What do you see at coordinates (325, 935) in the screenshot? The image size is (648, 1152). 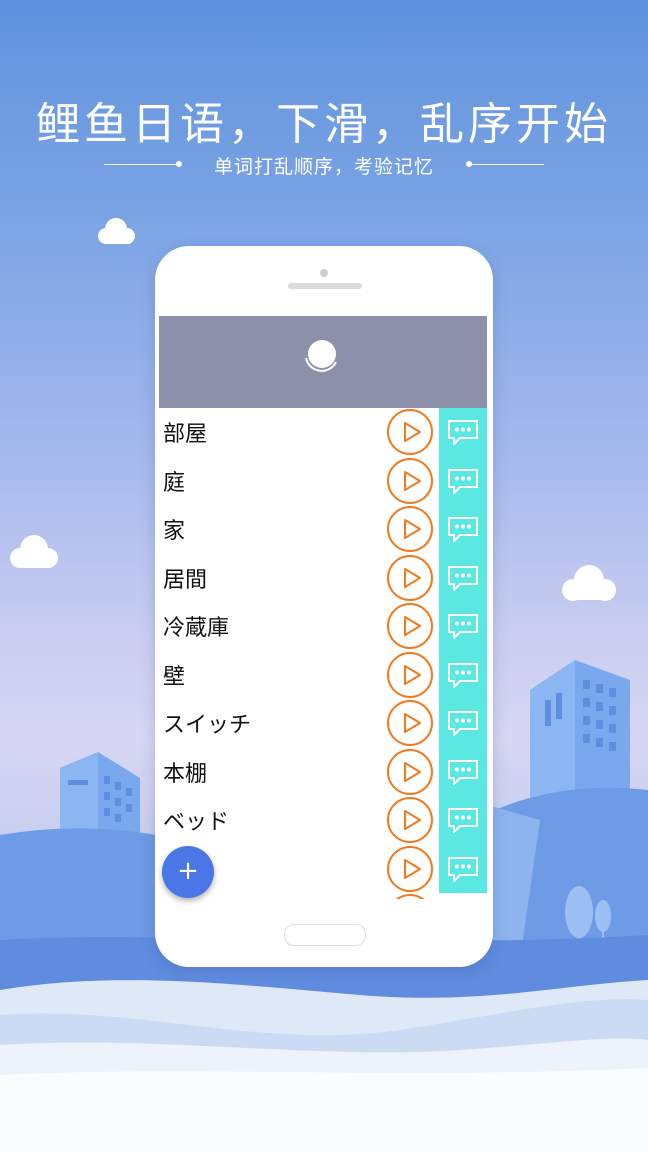 I see `phone-home-button` at bounding box center [325, 935].